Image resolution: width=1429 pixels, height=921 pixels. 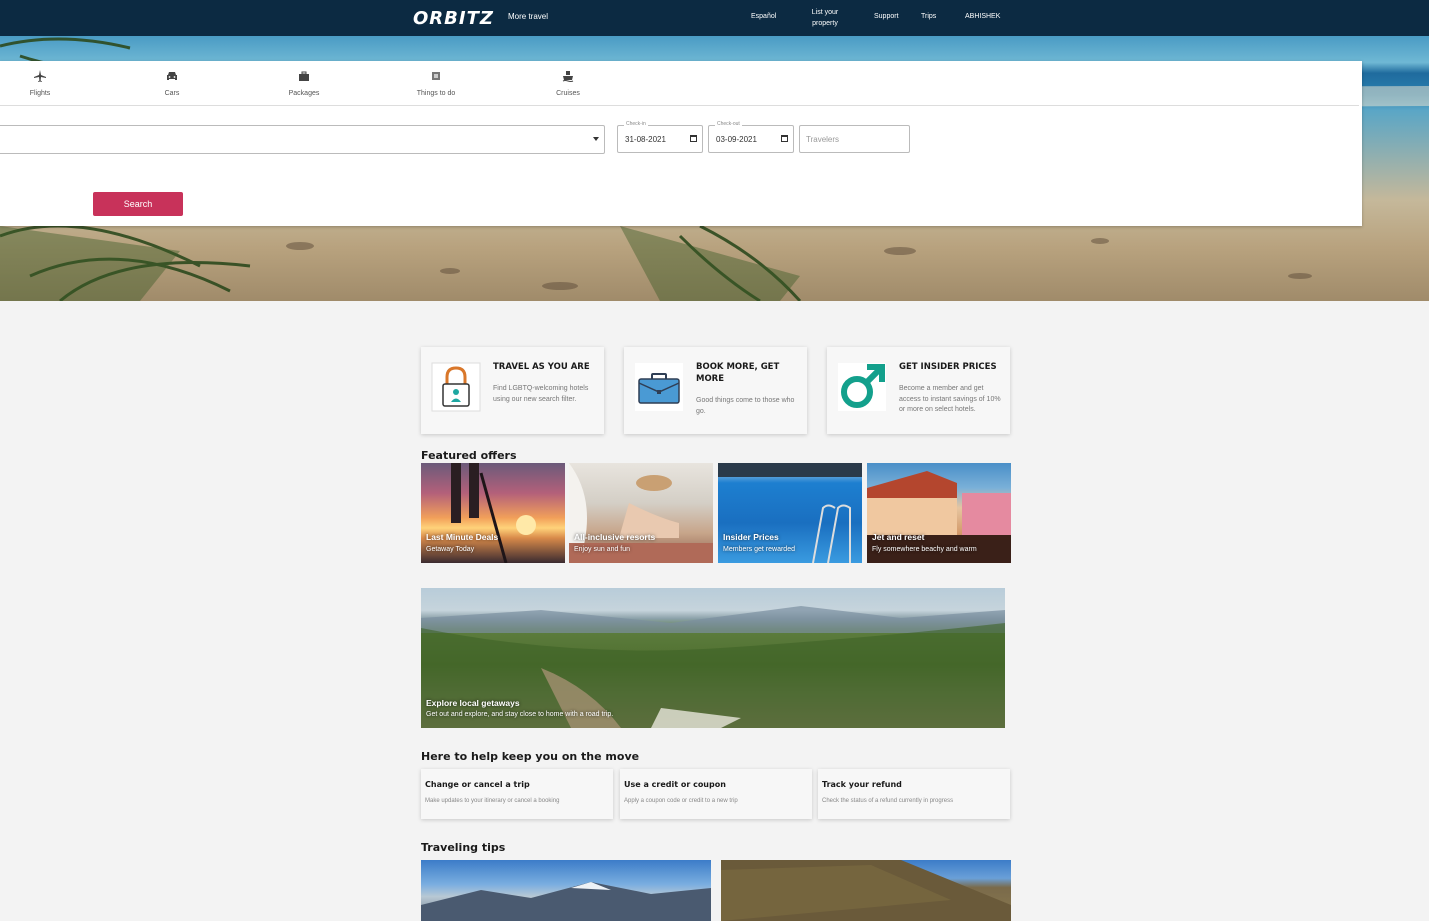 What do you see at coordinates (568, 93) in the screenshot?
I see `tab-label: Cruises` at bounding box center [568, 93].